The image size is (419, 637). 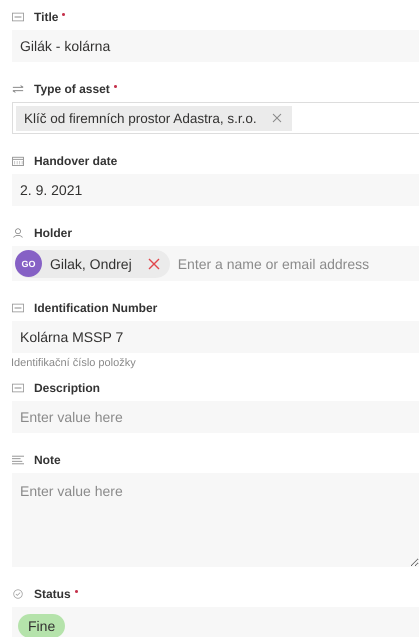 I want to click on swap-arrows-icon, so click(x=18, y=89).